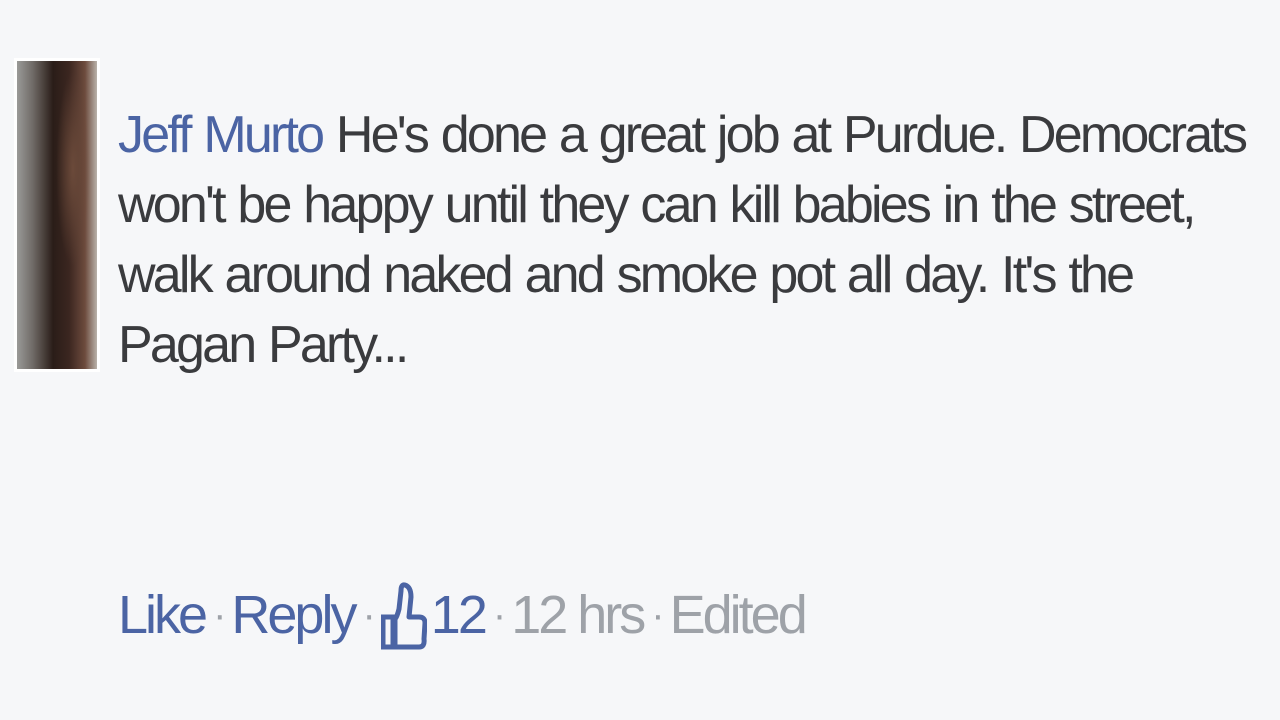 This screenshot has height=720, width=1280. I want to click on avatar, so click(57, 215).